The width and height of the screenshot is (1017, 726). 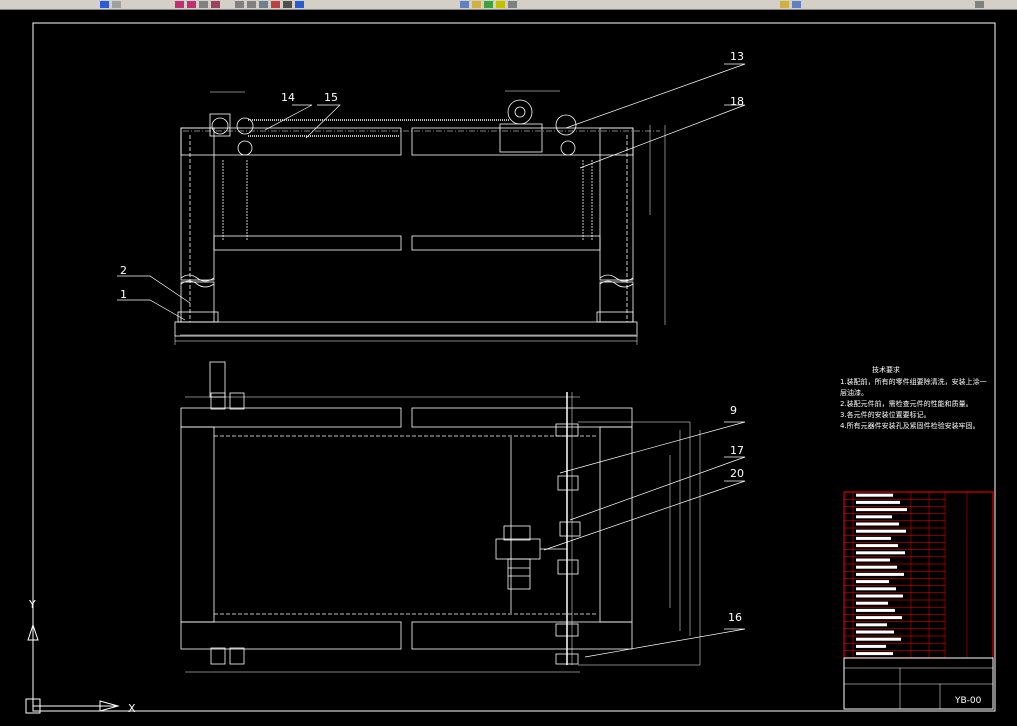 What do you see at coordinates (215, 4) in the screenshot?
I see `zoom-previous-icon` at bounding box center [215, 4].